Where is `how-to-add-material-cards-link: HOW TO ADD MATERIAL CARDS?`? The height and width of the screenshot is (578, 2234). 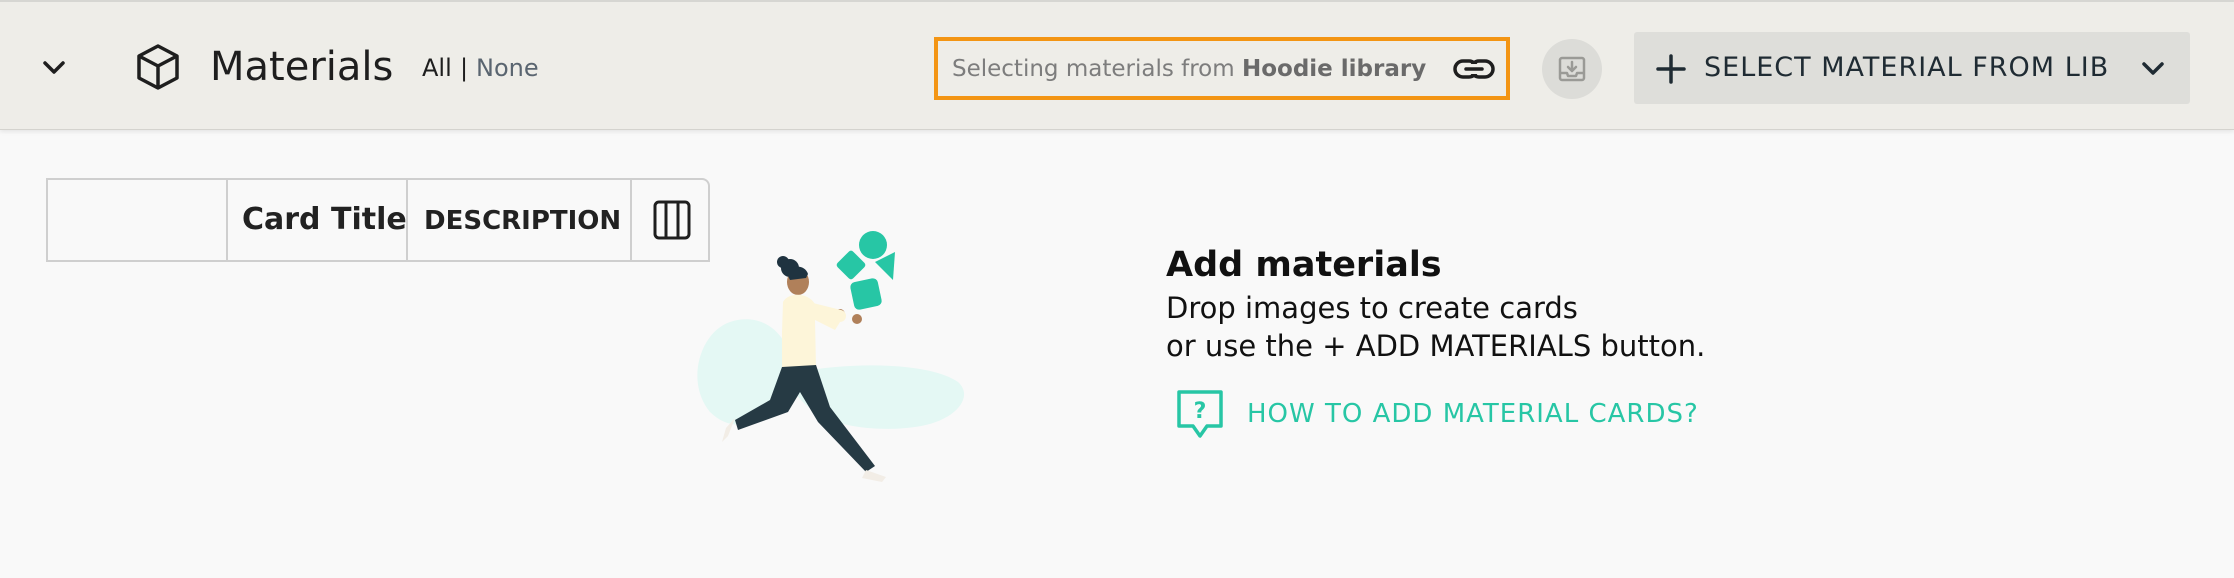
how-to-add-material-cards-link: HOW TO ADD MATERIAL CARDS? is located at coordinates (1473, 414).